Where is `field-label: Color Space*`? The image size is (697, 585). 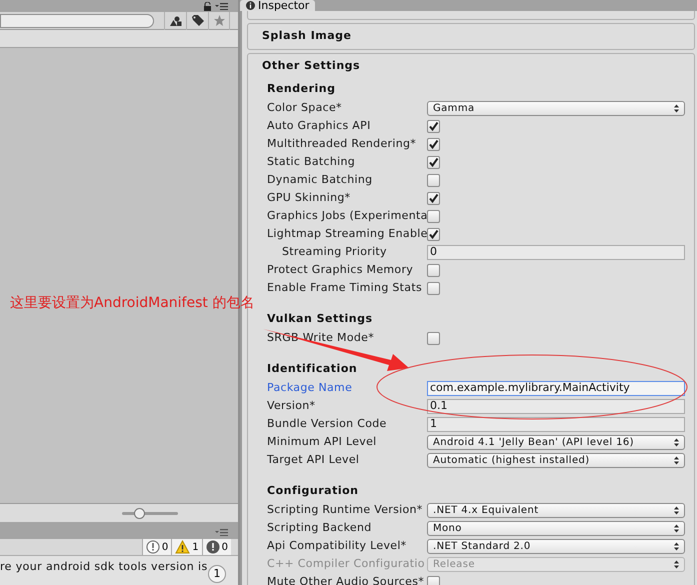 field-label: Color Space* is located at coordinates (305, 108).